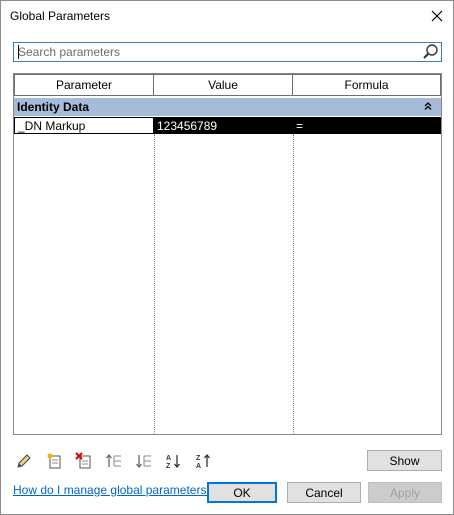  I want to click on edit-parameter-button, so click(24, 461).